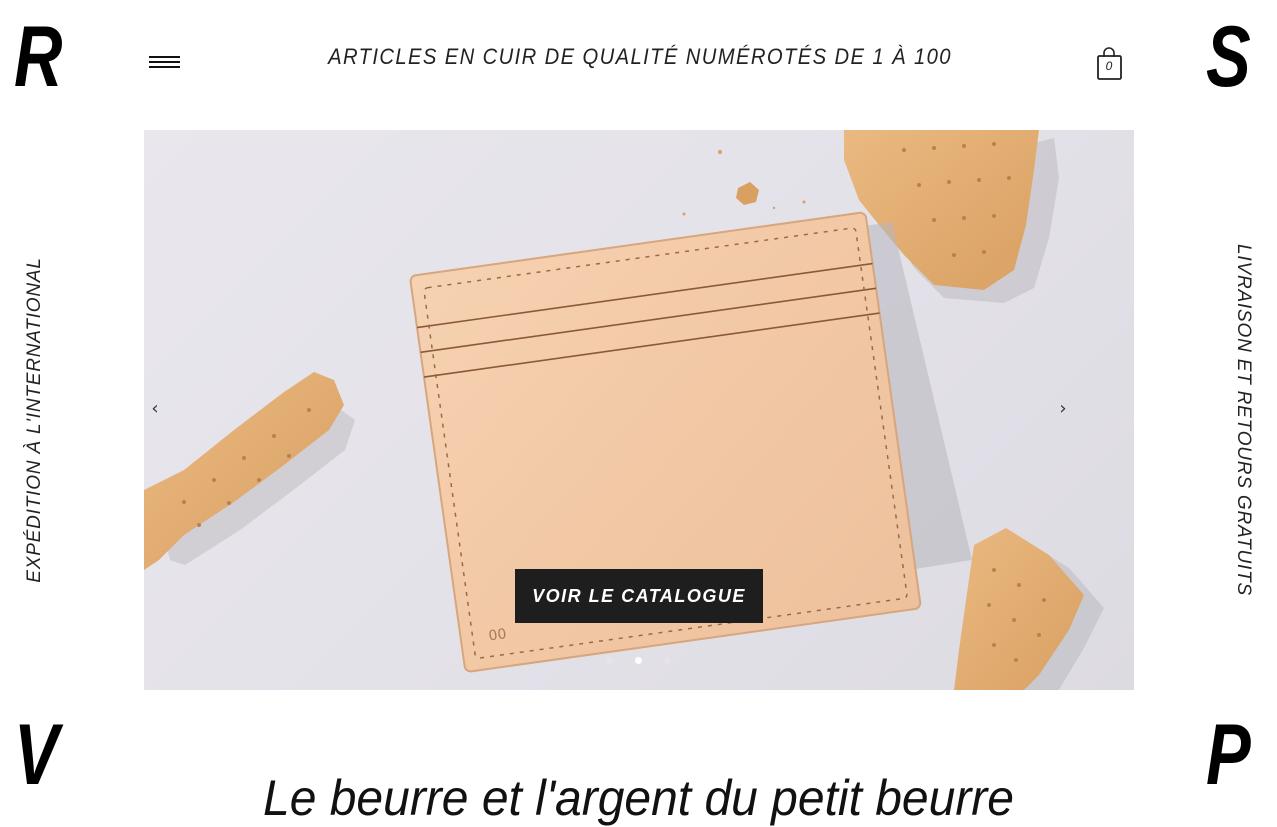 The height and width of the screenshot is (827, 1277). Describe the element at coordinates (1063, 408) in the screenshot. I see `slider-next-button: ›` at that location.